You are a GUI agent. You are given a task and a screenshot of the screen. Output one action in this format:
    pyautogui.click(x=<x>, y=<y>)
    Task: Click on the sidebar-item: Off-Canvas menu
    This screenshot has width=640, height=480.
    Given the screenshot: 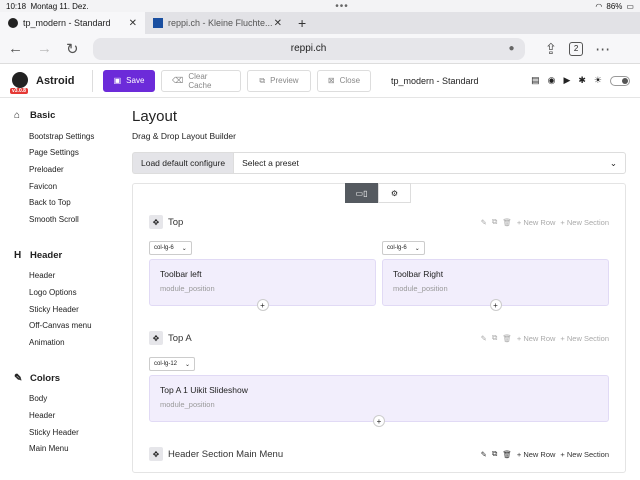 What is the action you would take?
    pyautogui.click(x=72, y=325)
    